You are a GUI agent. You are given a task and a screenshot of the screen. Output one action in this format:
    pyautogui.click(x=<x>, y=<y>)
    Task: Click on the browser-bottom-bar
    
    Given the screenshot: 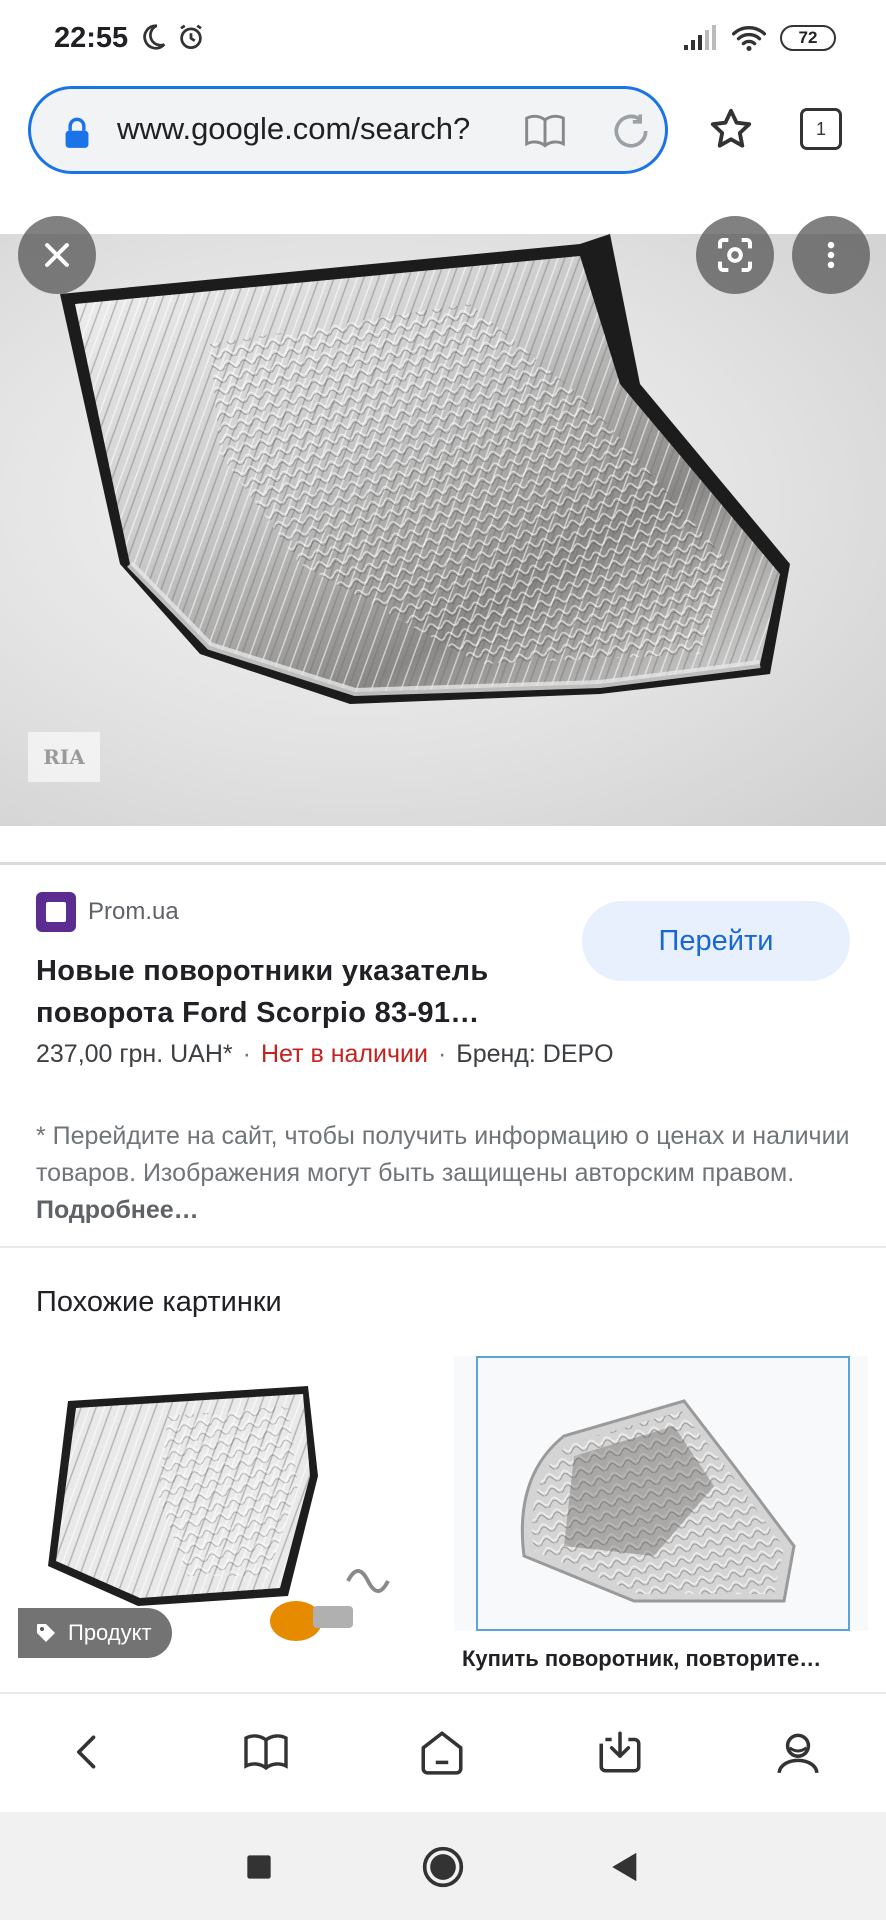 What is the action you would take?
    pyautogui.click(x=443, y=1752)
    